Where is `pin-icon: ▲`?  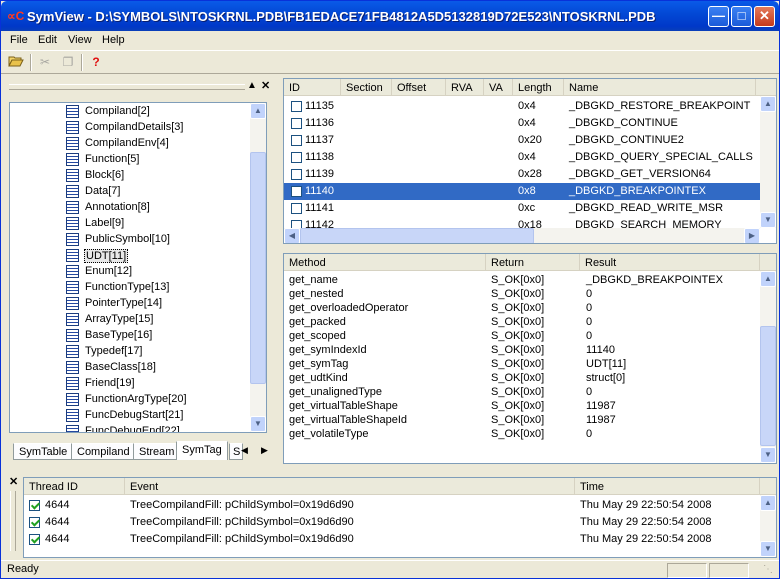
pin-icon: ▲ is located at coordinates (252, 85).